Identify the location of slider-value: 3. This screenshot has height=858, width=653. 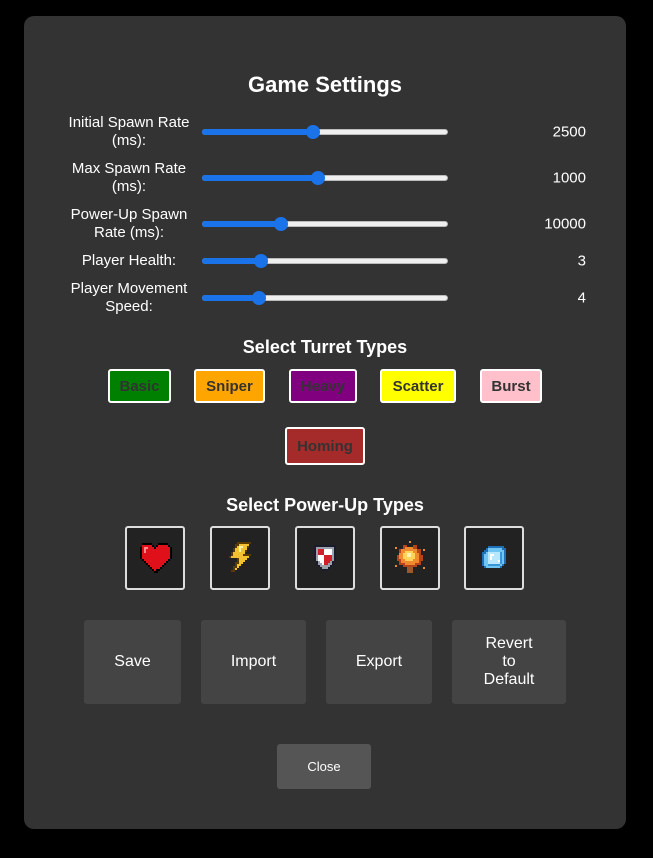
(581, 261).